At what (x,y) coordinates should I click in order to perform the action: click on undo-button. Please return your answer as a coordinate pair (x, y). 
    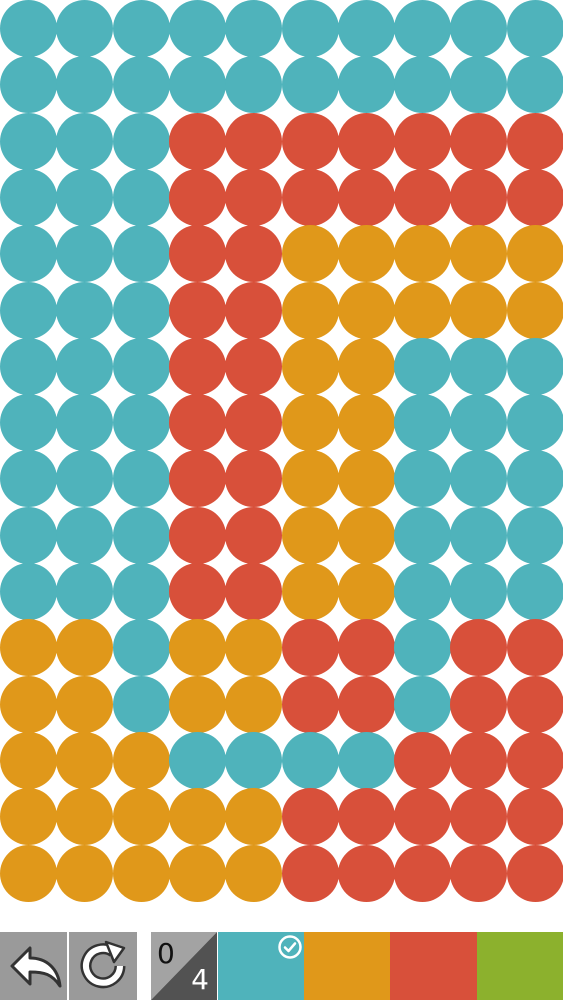
    Looking at the image, I should click on (33, 966).